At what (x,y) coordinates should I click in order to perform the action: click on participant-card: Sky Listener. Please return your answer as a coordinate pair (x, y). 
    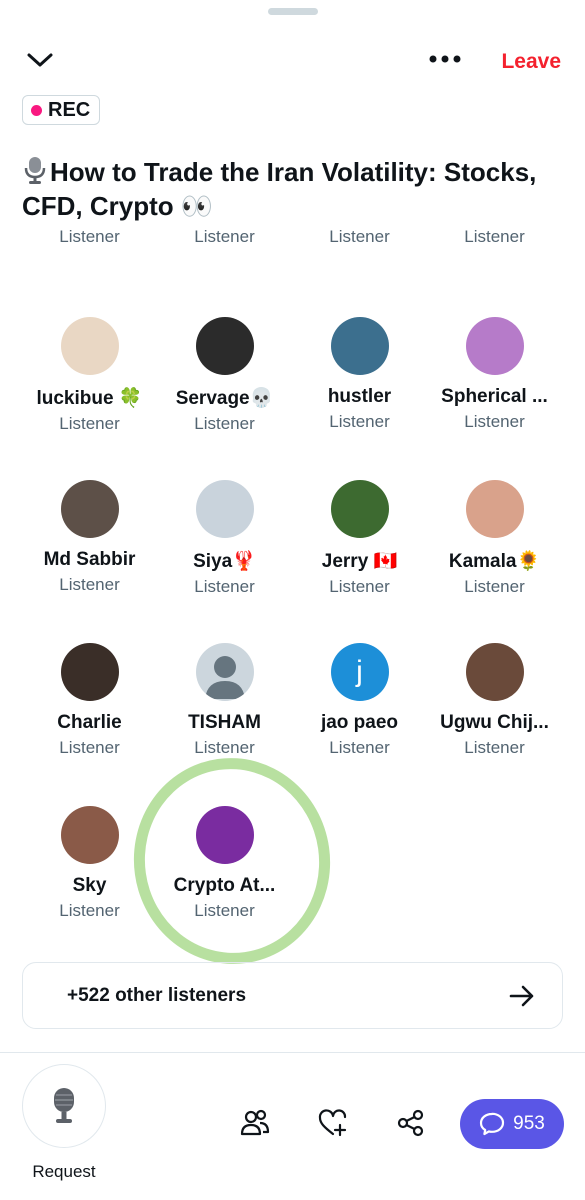
    Looking at the image, I should click on (89, 863).